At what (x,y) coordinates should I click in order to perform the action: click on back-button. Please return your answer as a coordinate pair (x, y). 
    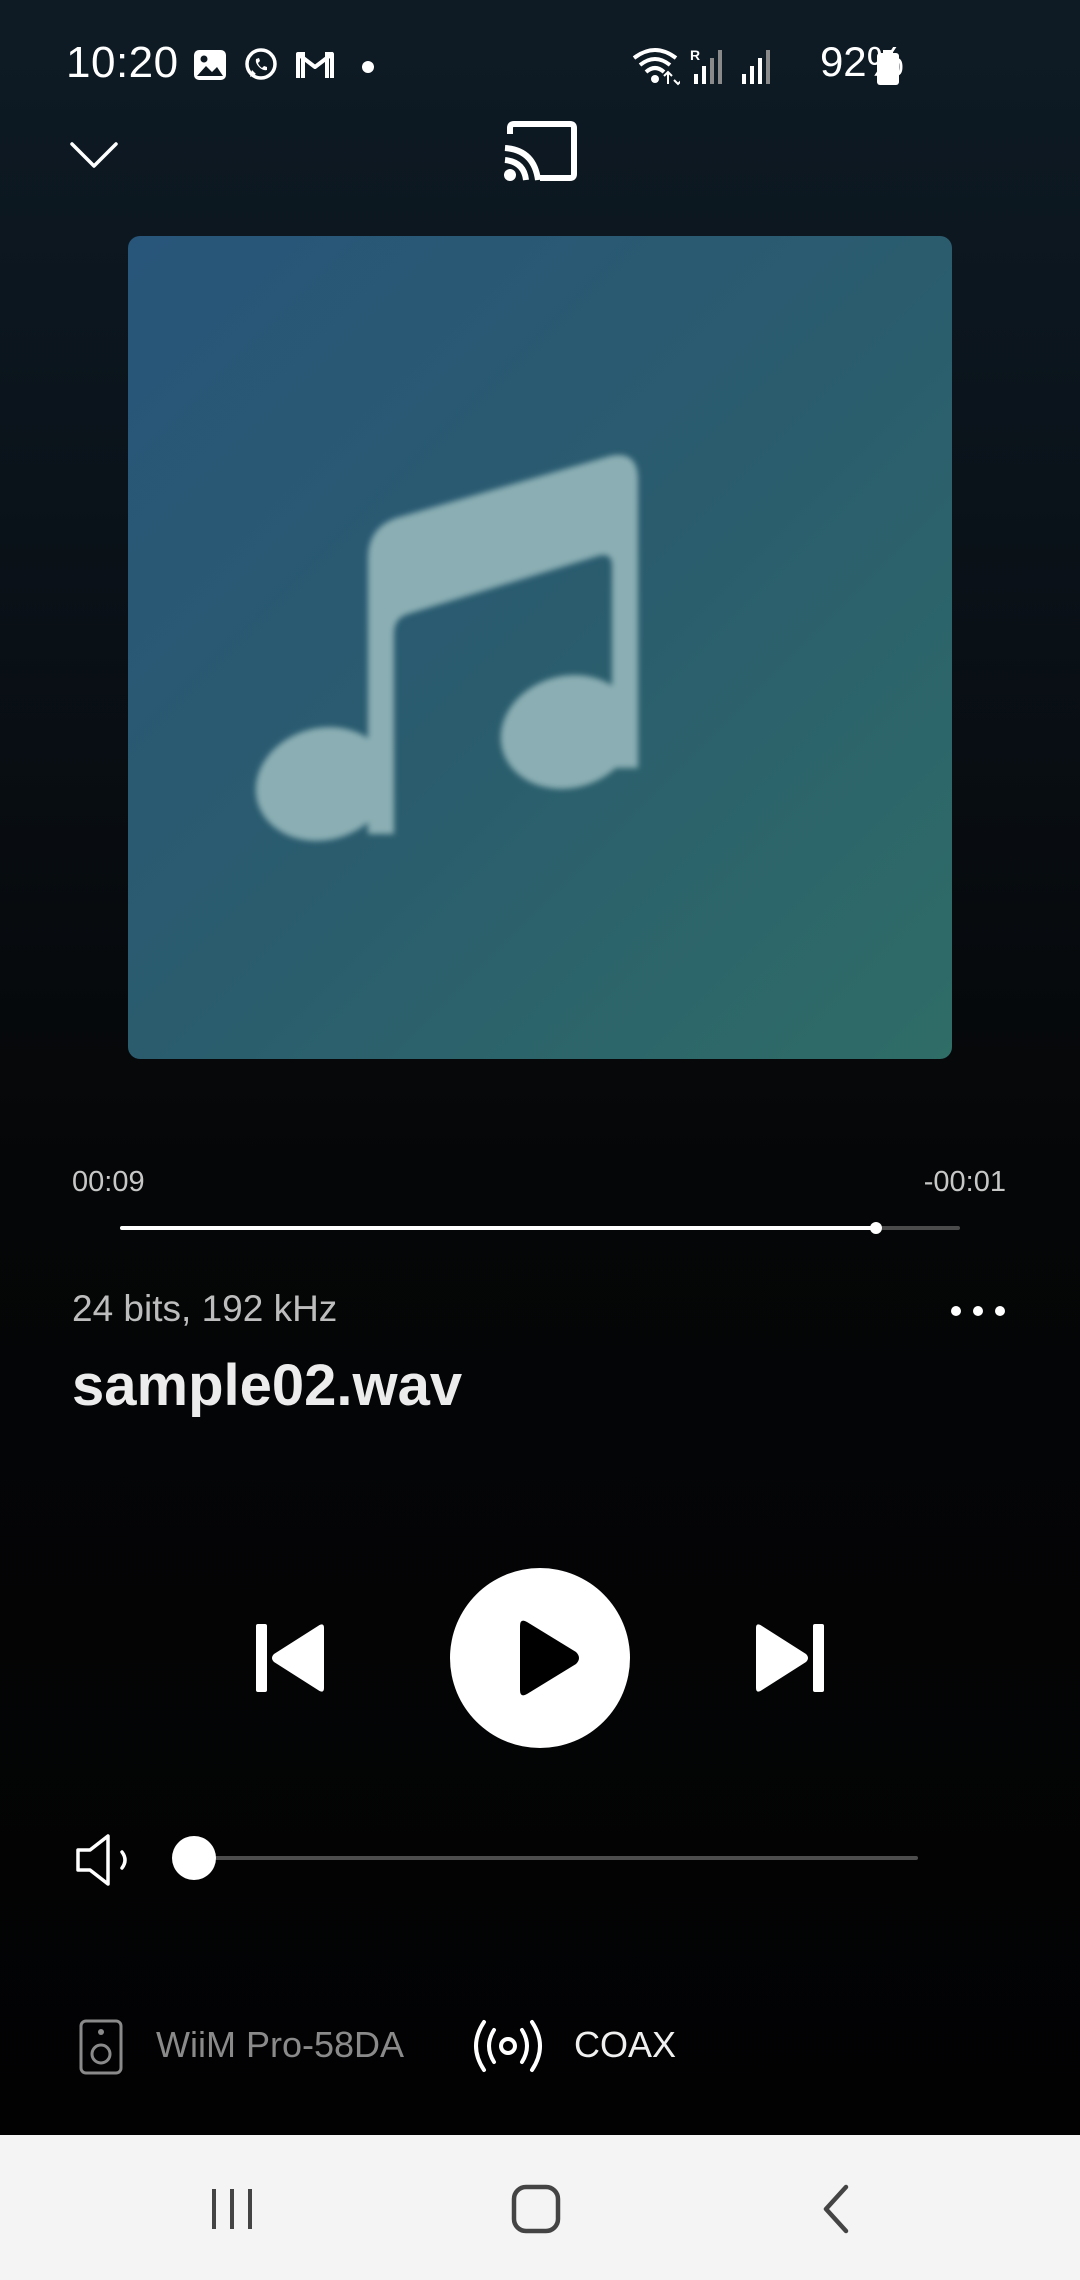
    Looking at the image, I should click on (837, 2209).